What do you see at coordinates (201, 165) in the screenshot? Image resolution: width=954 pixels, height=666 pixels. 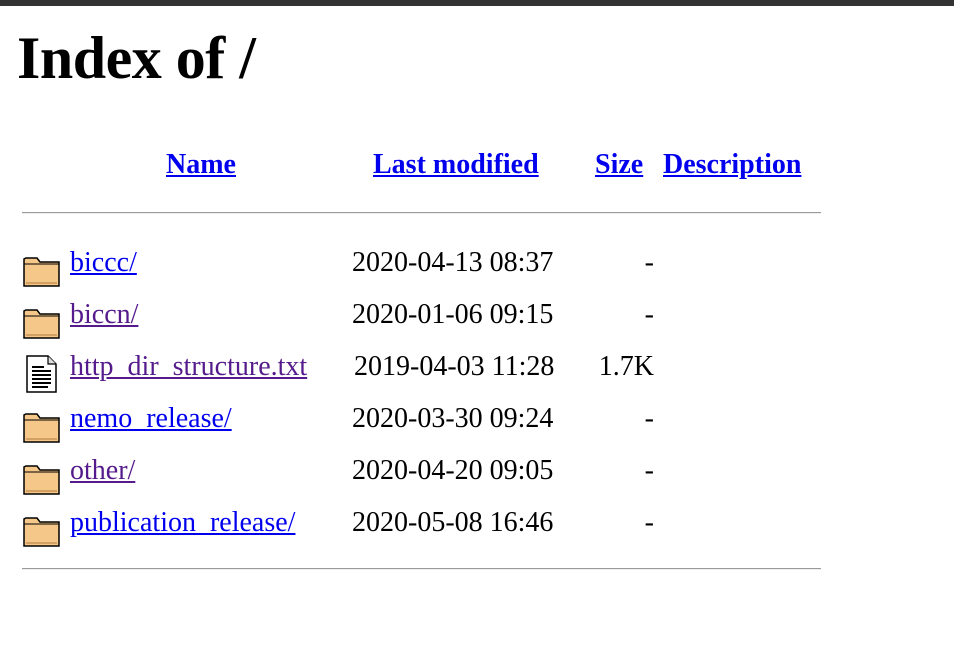 I see `column-header-name: Name` at bounding box center [201, 165].